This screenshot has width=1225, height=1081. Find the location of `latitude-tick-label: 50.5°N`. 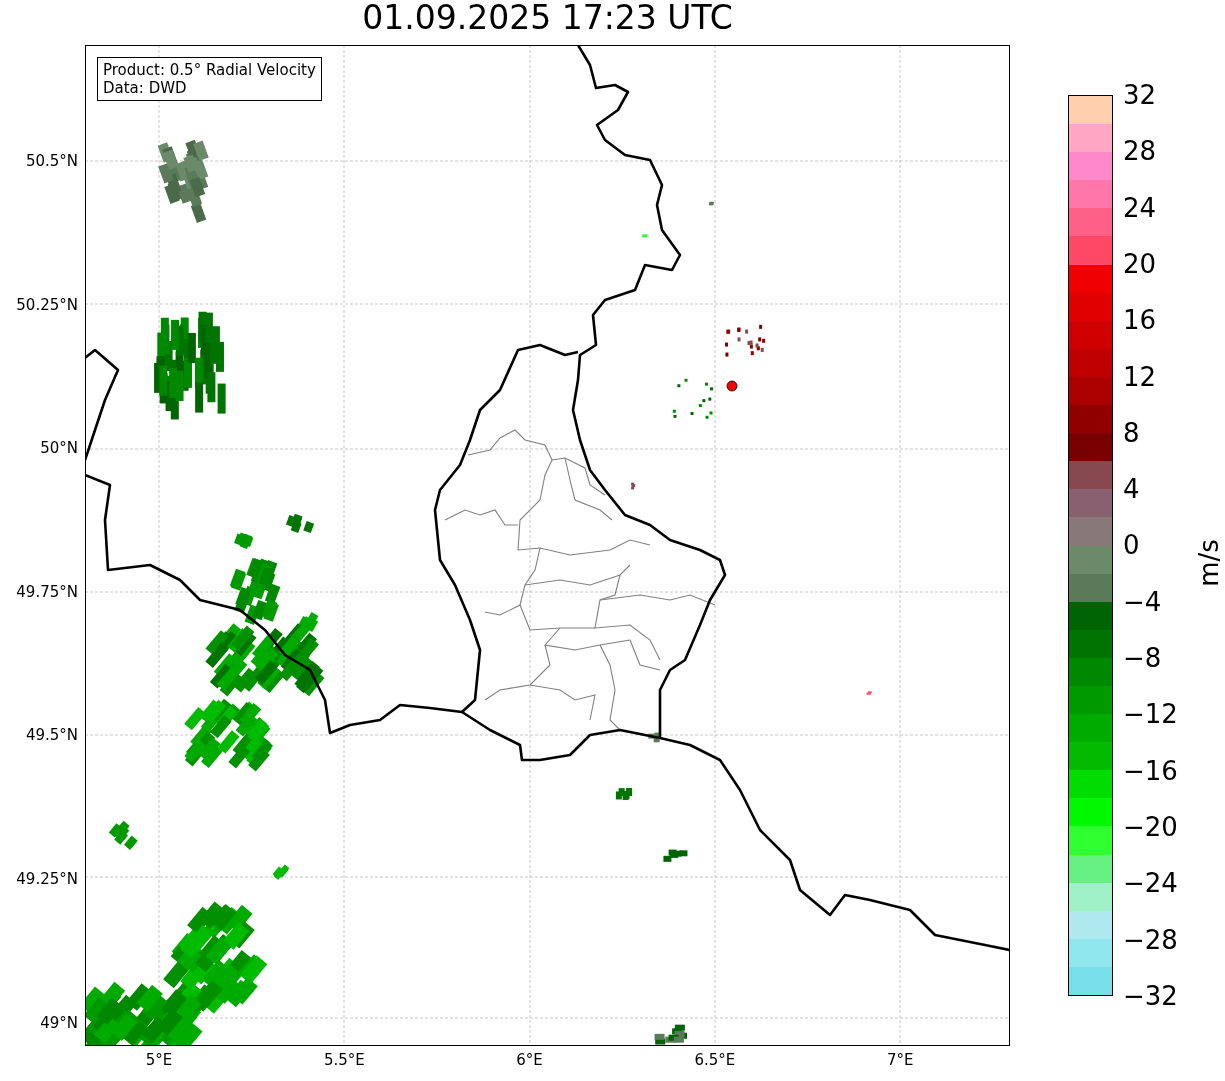

latitude-tick-label: 50.5°N is located at coordinates (51, 161).